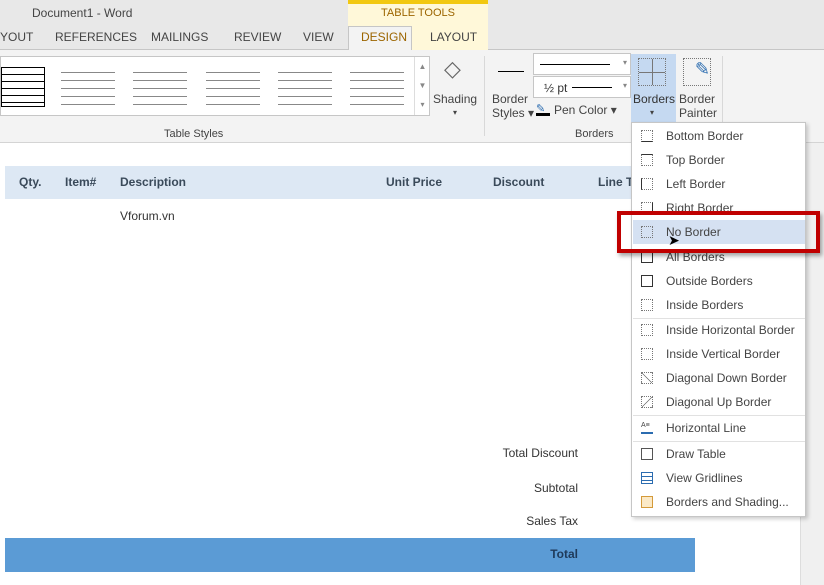  I want to click on gallery-scroll: ▲ ▼ ▾, so click(422, 86).